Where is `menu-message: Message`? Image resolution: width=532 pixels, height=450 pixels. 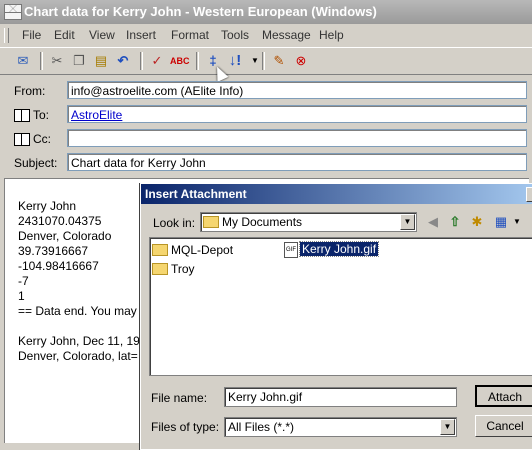 menu-message: Message is located at coordinates (286, 35).